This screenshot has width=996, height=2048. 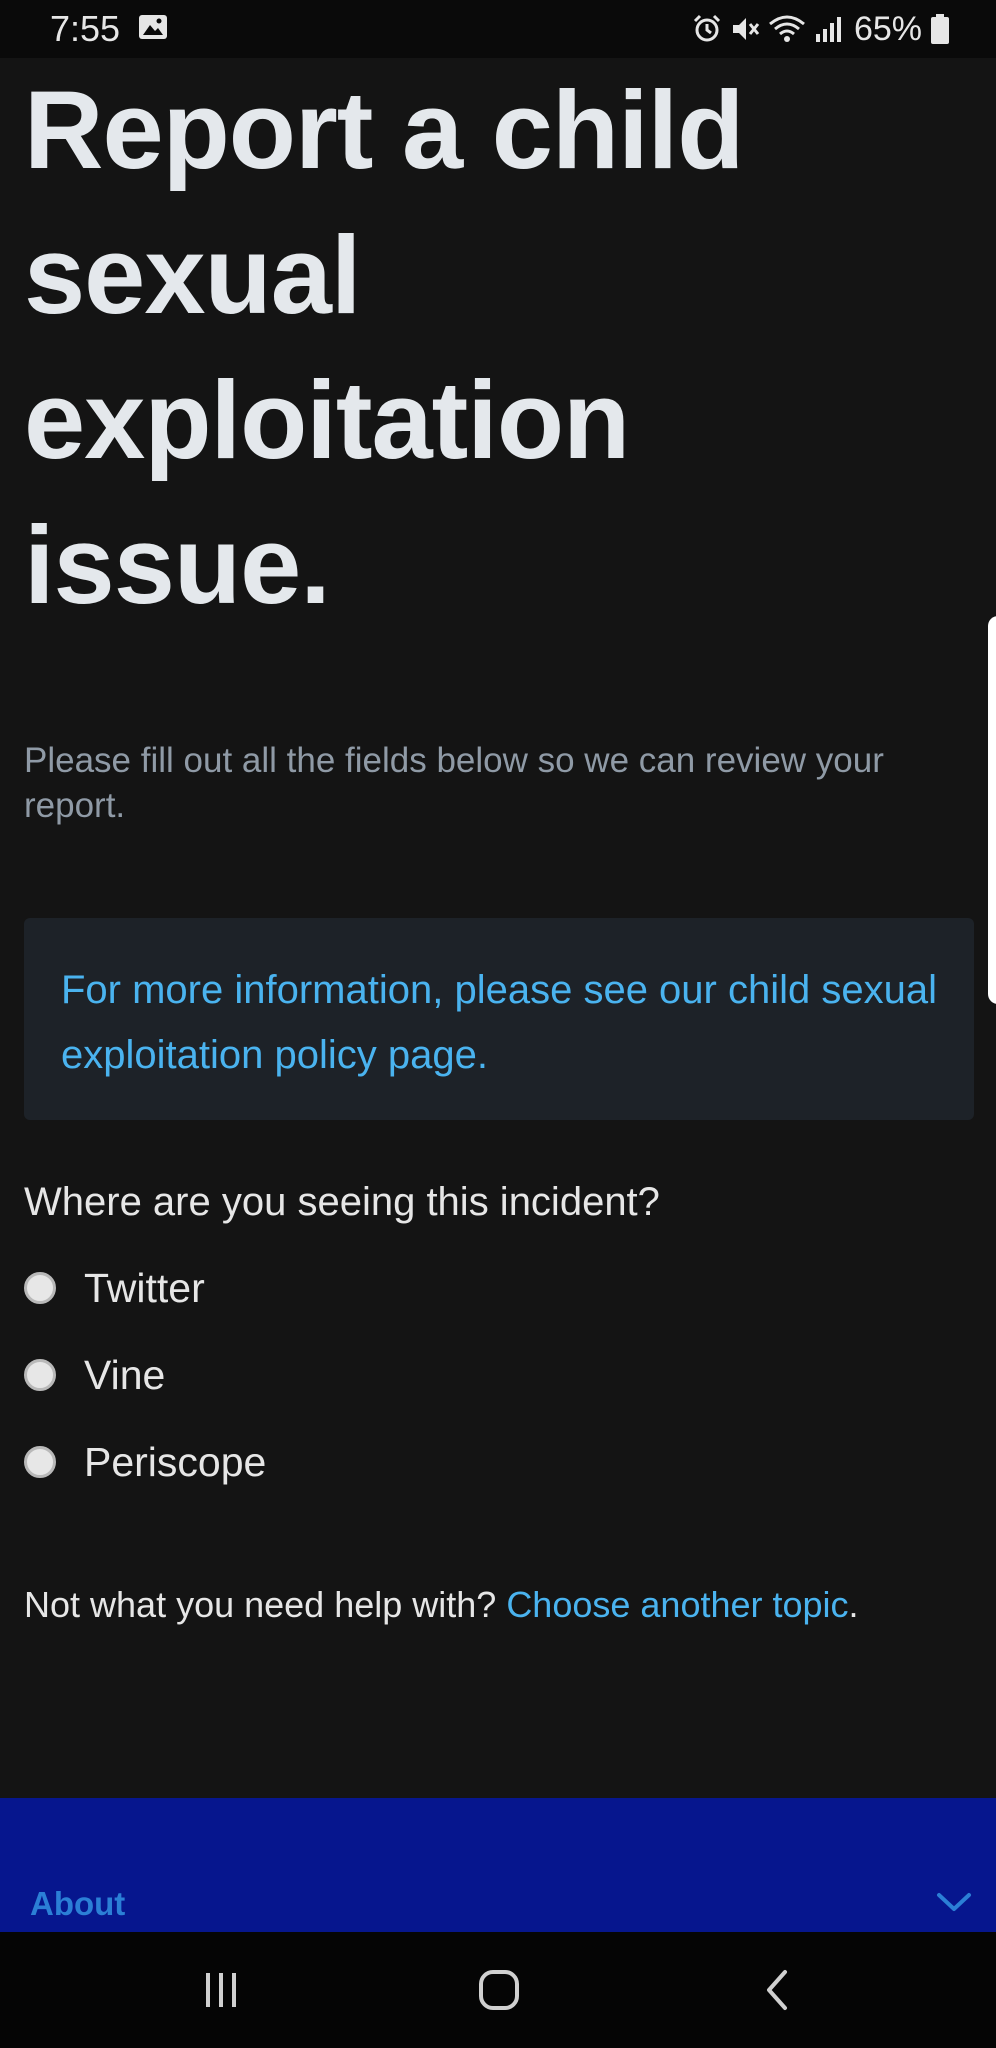 I want to click on back-button, so click(x=777, y=1990).